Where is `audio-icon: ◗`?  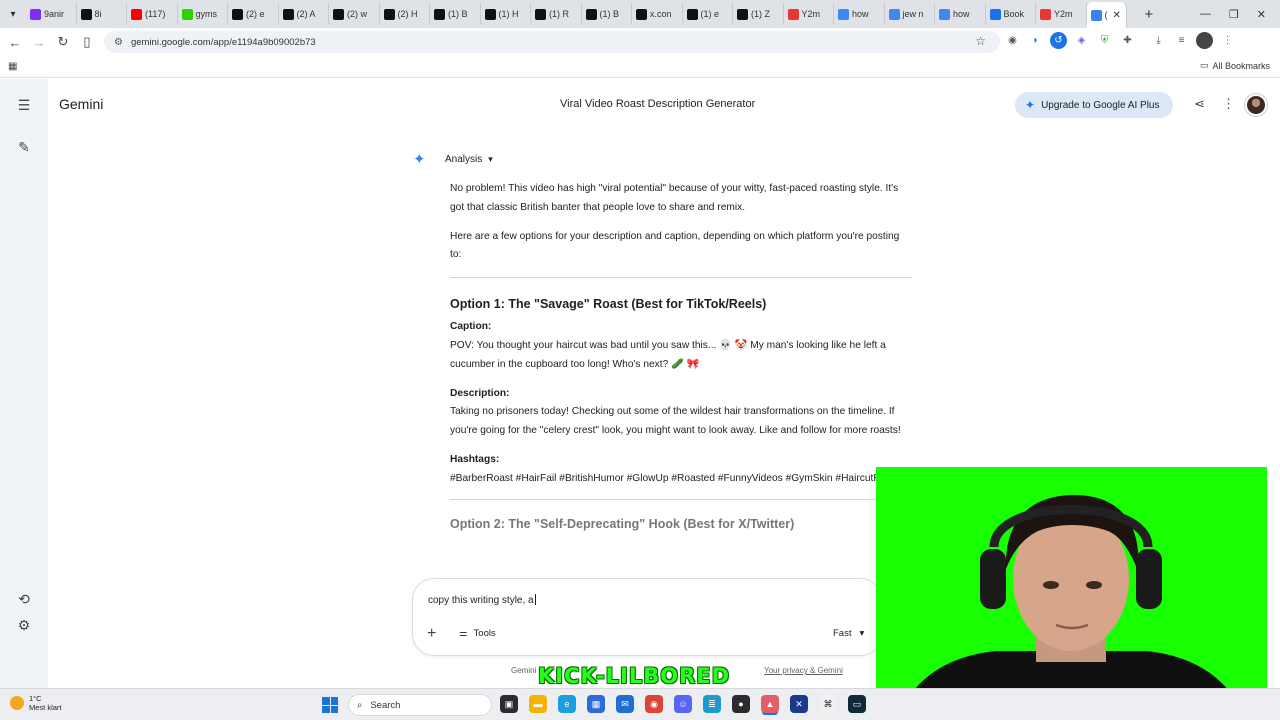
audio-icon: ◗ is located at coordinates (1035, 40).